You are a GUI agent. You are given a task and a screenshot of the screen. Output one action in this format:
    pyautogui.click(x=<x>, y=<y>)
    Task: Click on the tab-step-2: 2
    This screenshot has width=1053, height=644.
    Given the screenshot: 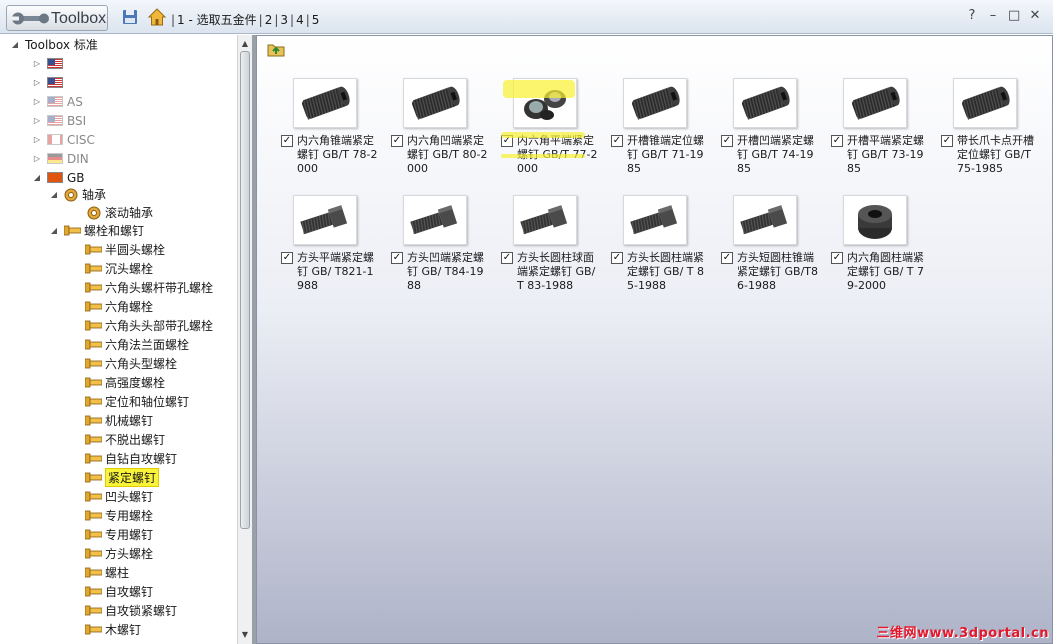 What is the action you would take?
    pyautogui.click(x=269, y=20)
    